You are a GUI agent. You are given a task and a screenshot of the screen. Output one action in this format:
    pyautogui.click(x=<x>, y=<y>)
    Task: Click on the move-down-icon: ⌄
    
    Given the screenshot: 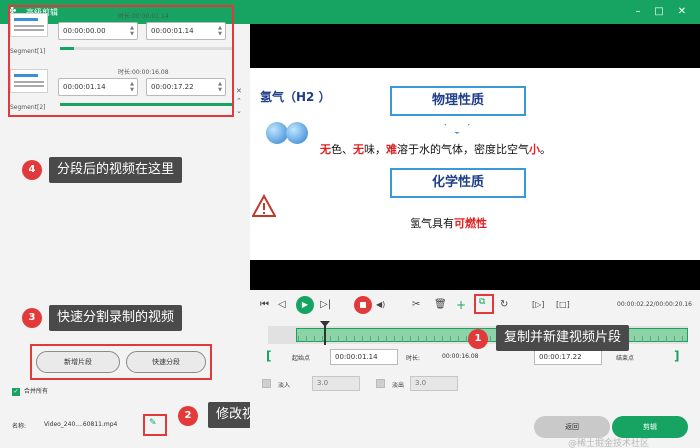 What is the action you would take?
    pyautogui.click(x=239, y=111)
    